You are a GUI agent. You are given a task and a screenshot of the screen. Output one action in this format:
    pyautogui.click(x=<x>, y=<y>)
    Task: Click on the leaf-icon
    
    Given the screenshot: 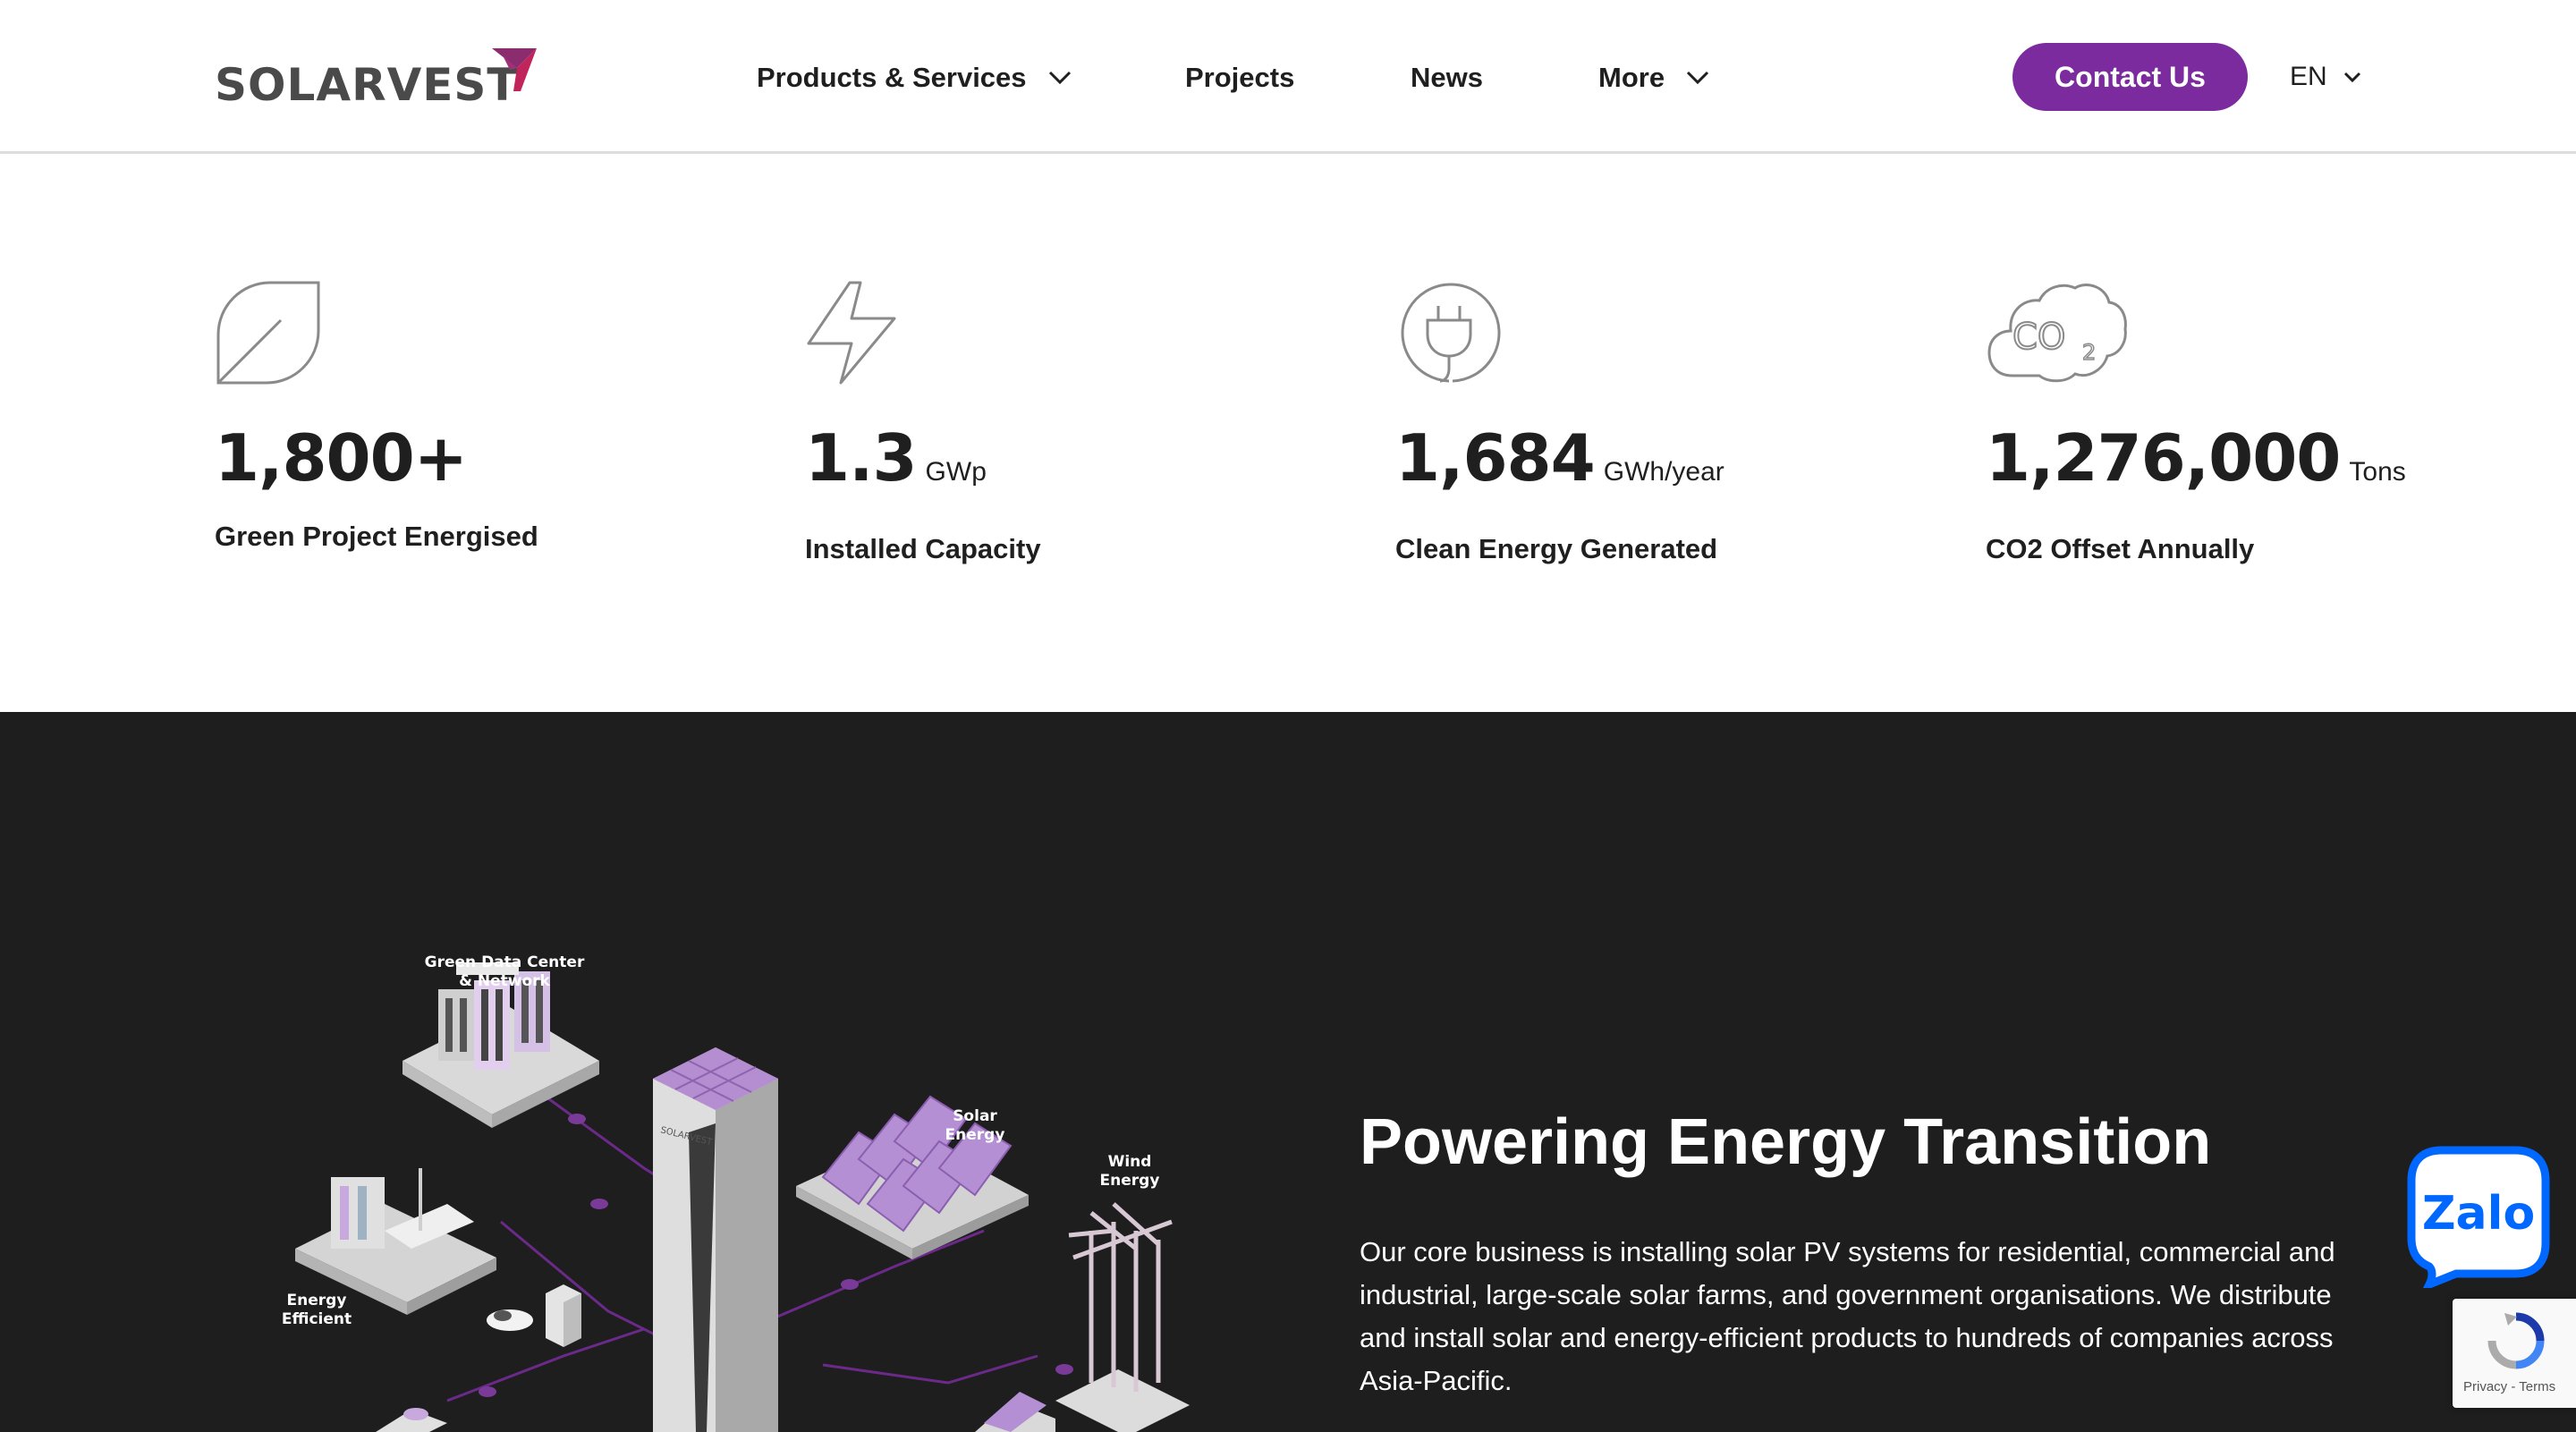 What is the action you would take?
    pyautogui.click(x=268, y=333)
    